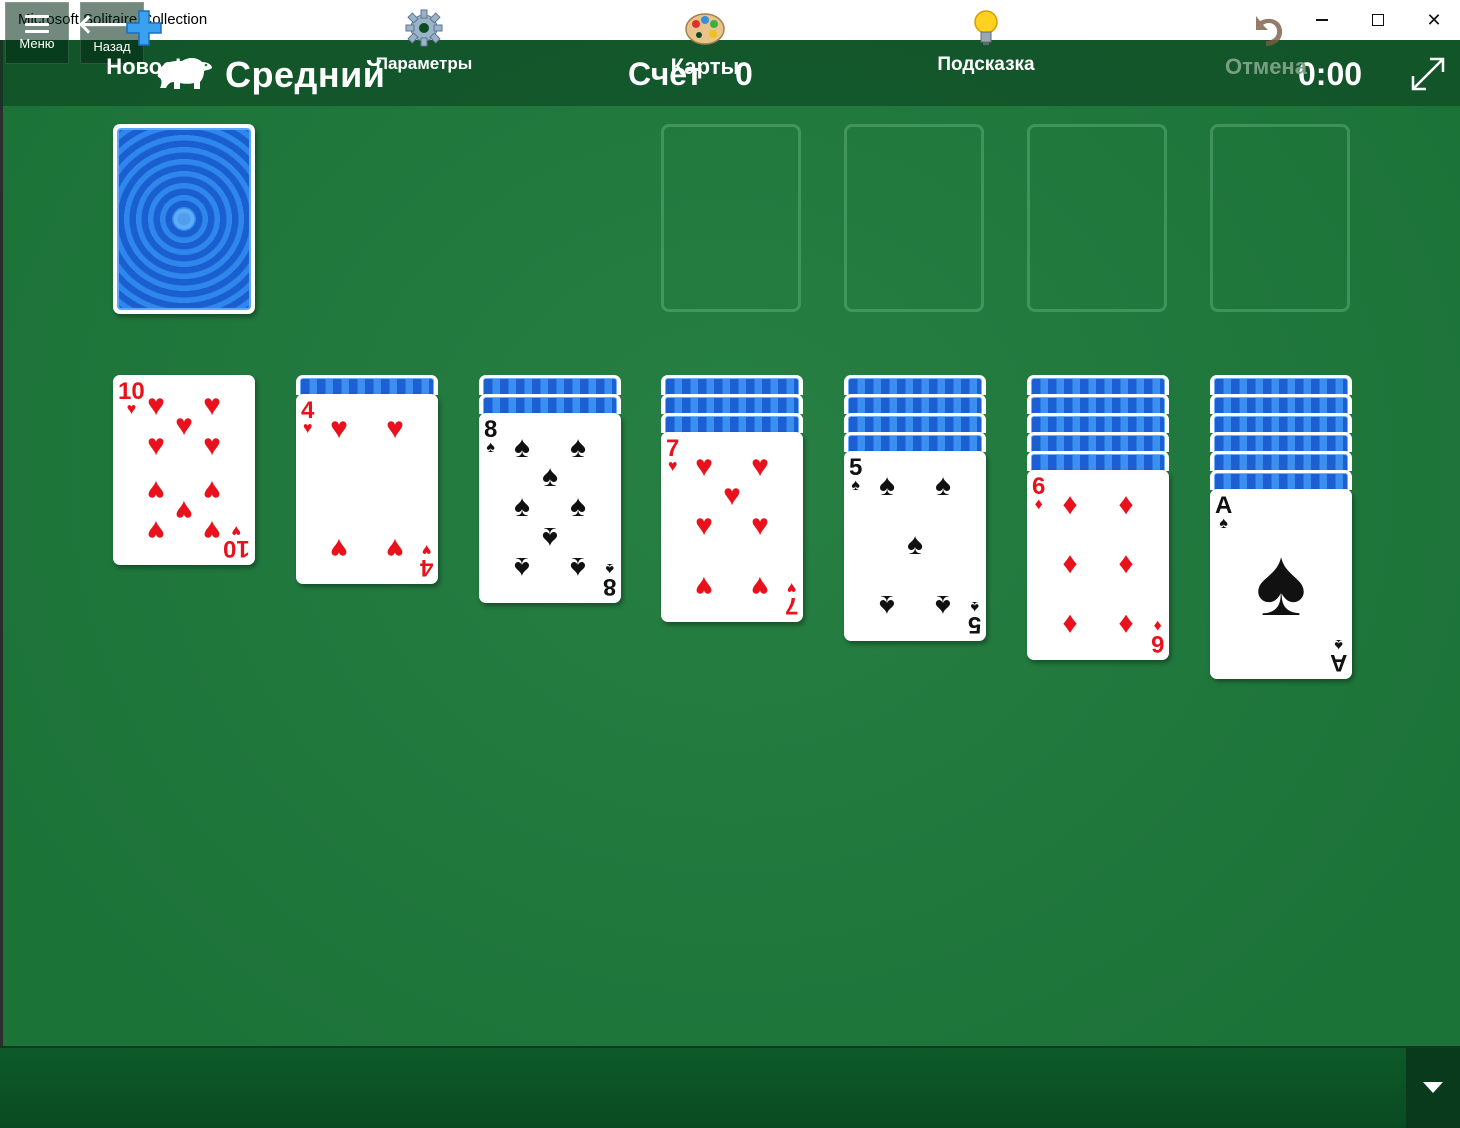 The image size is (1460, 1128). I want to click on close-button: ✕, so click(1433, 20).